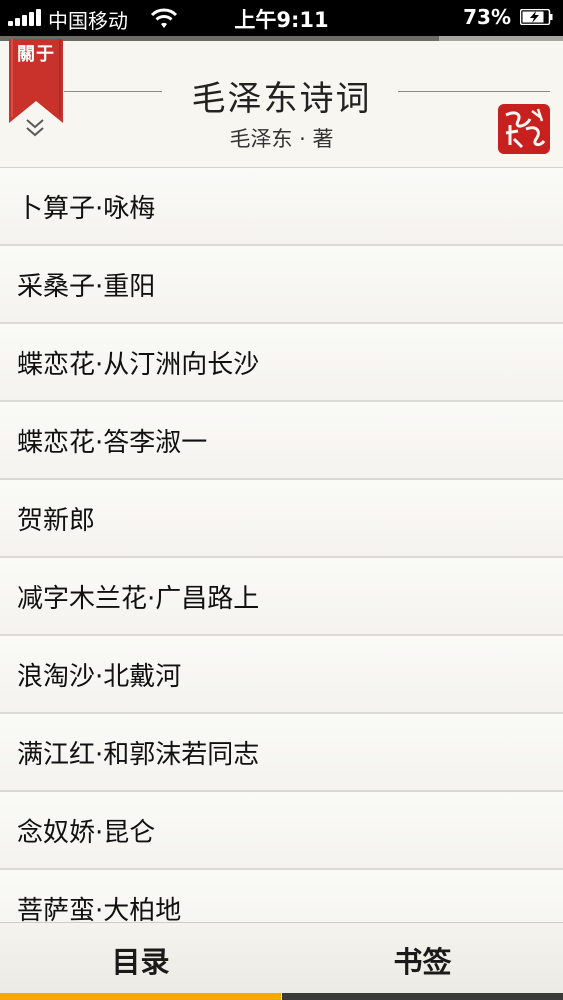  What do you see at coordinates (138, 365) in the screenshot?
I see `chapter-title: 蝶恋花·从汀洲向长沙` at bounding box center [138, 365].